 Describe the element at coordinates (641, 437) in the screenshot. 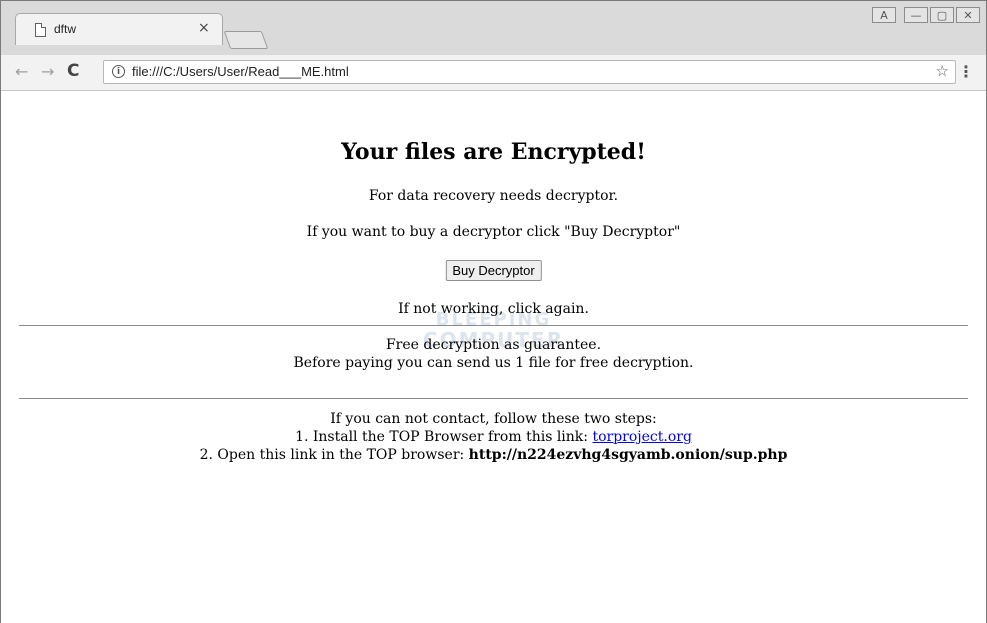

I see `torproject-link: torproject.org` at that location.